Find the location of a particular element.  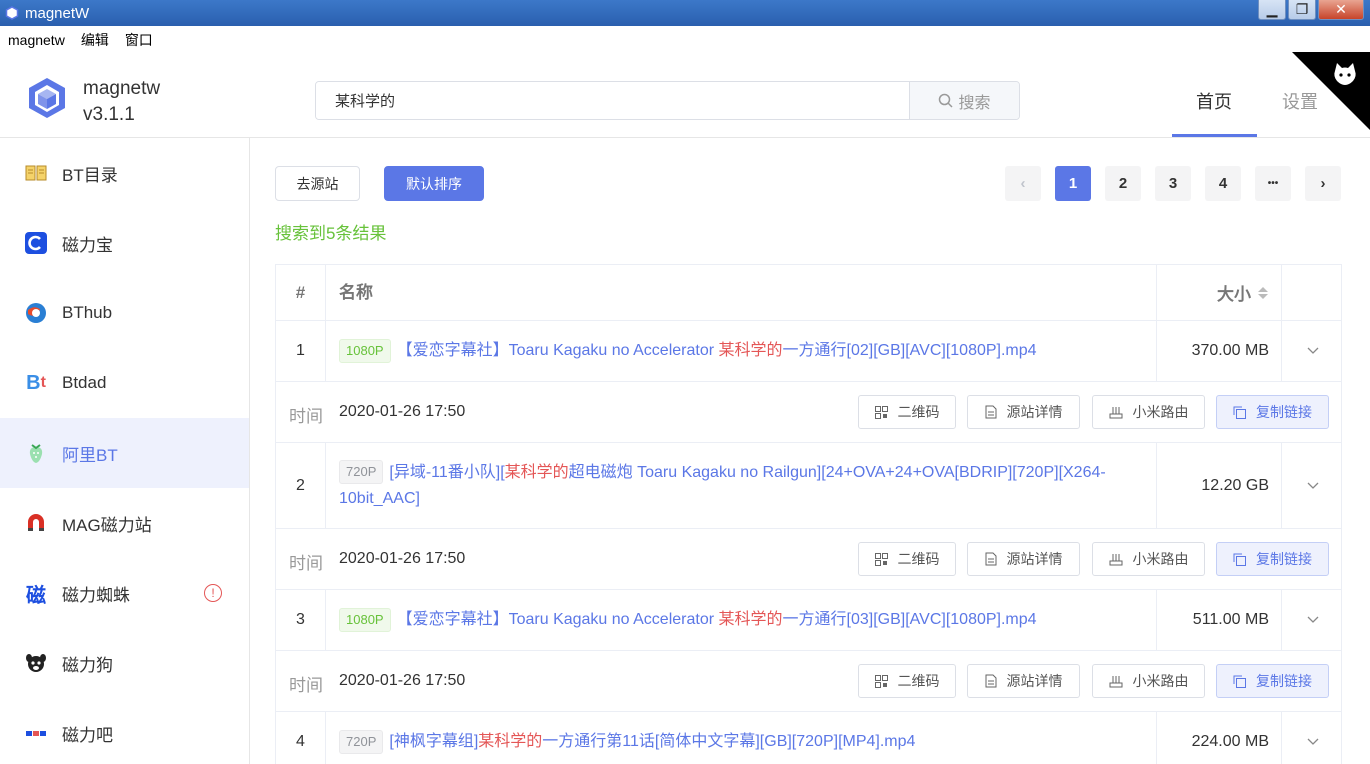

pagination-next: › is located at coordinates (1323, 183).